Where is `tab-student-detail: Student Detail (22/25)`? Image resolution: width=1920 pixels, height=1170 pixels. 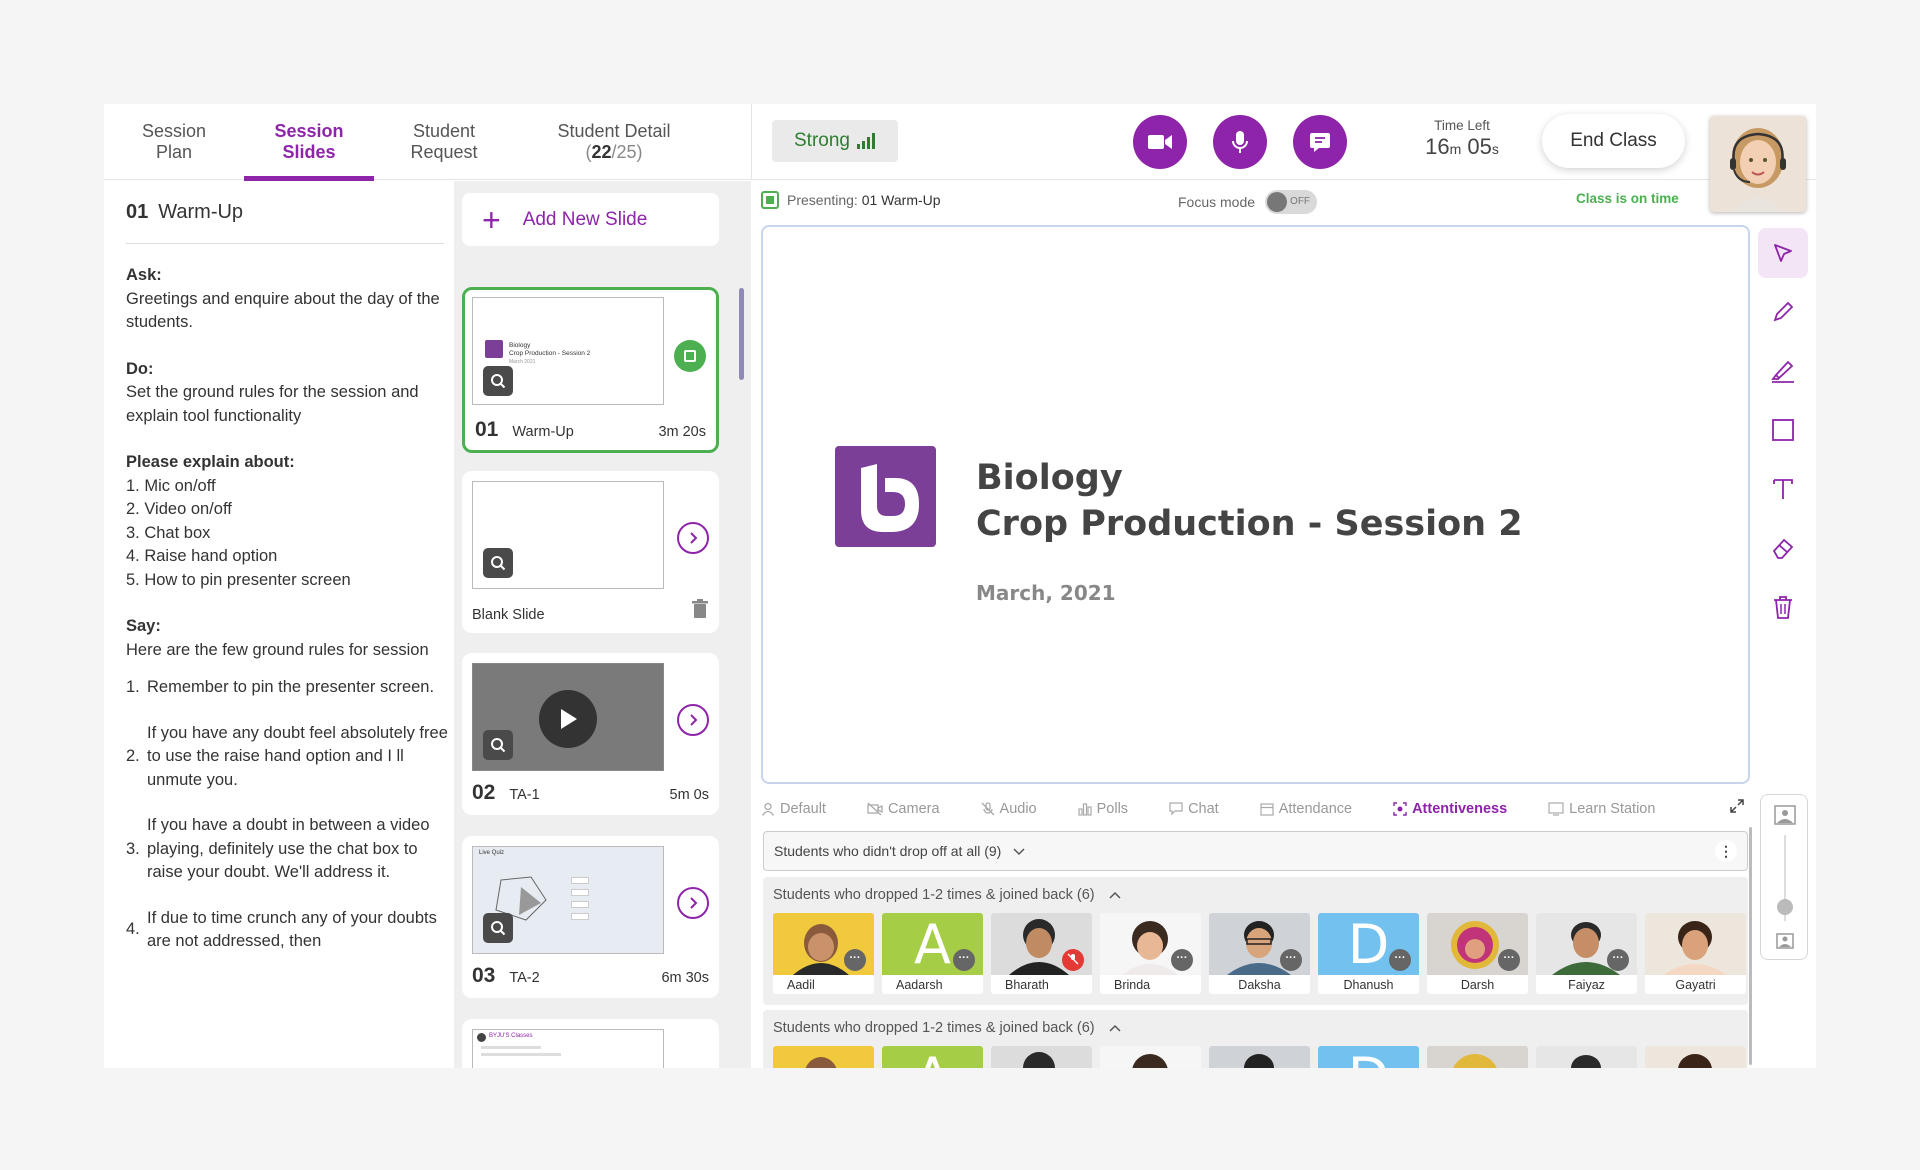
tab-student-detail: Student Detail (22/25) is located at coordinates (614, 142).